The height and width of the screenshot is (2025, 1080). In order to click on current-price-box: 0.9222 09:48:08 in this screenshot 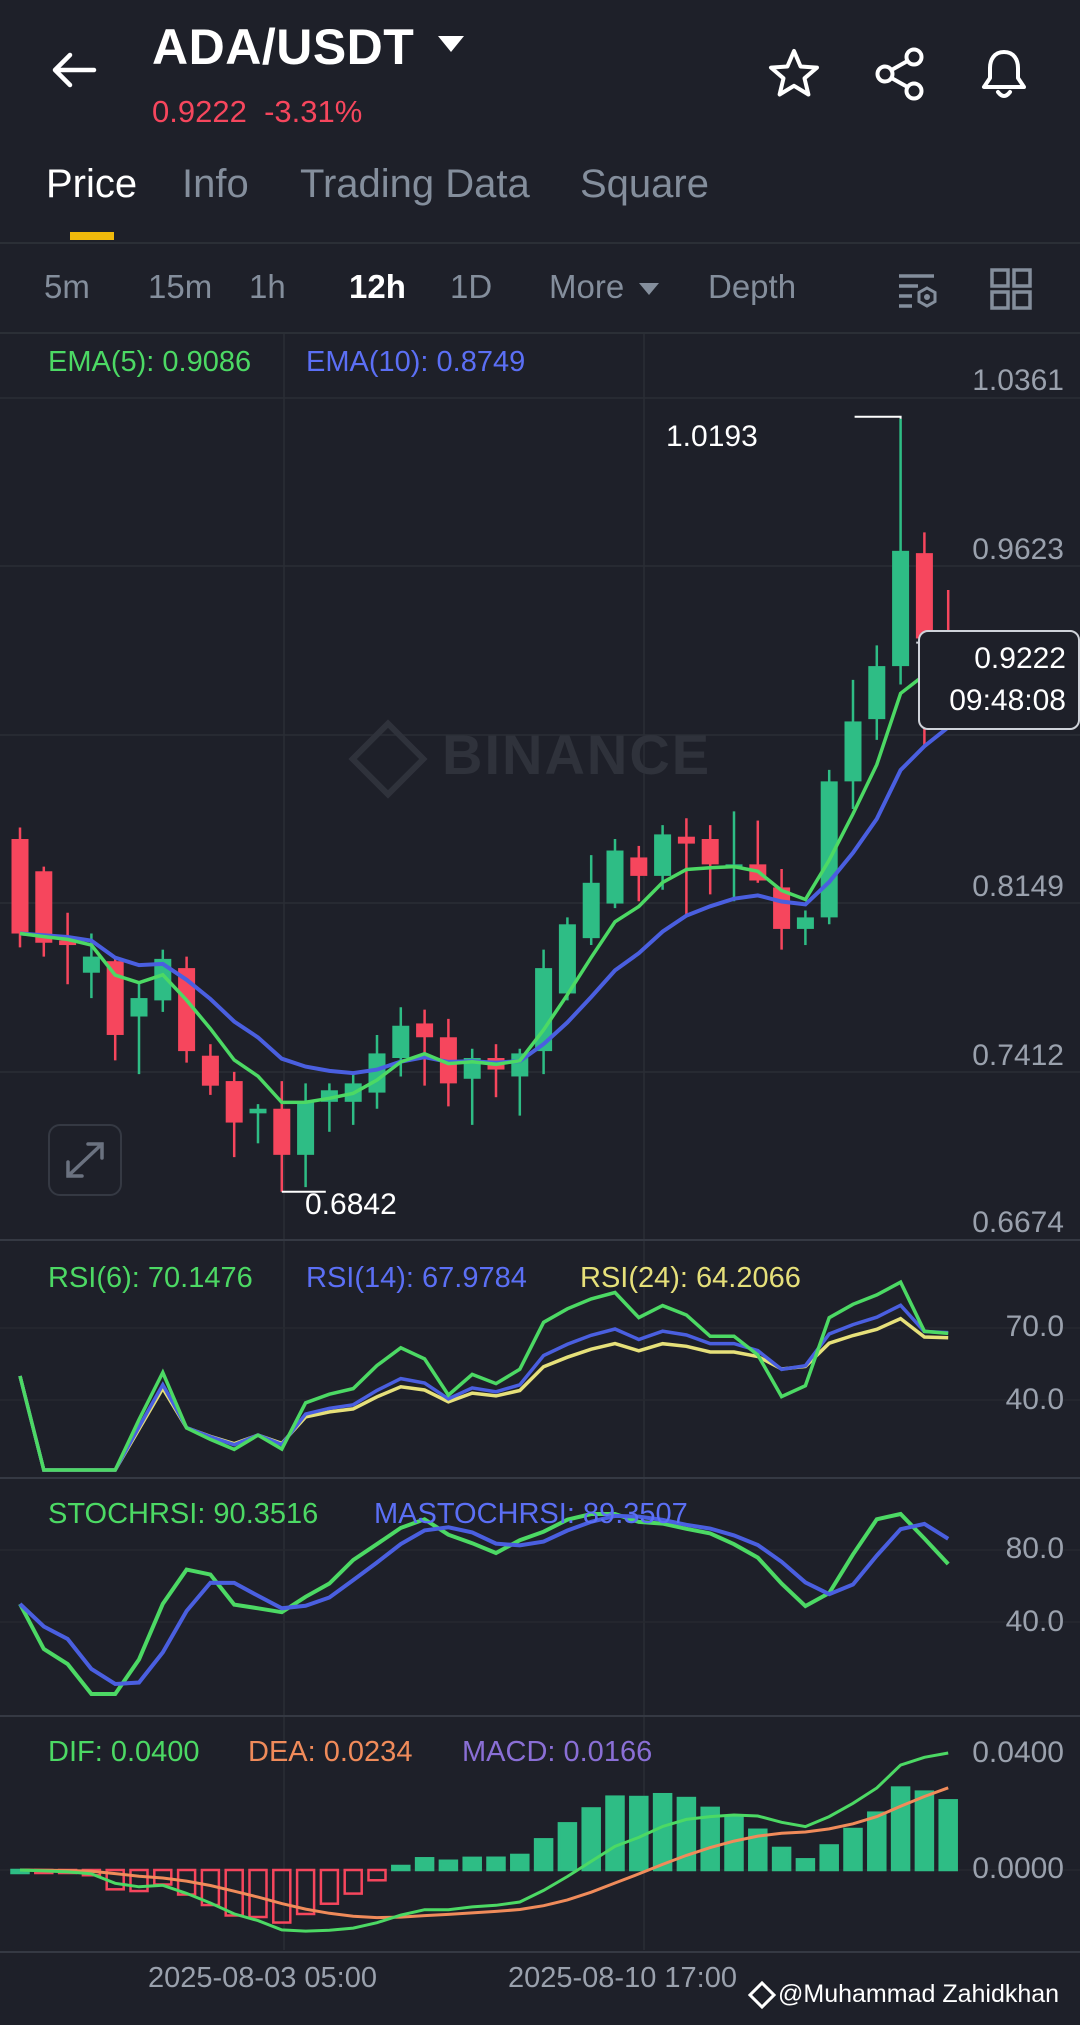, I will do `click(999, 680)`.